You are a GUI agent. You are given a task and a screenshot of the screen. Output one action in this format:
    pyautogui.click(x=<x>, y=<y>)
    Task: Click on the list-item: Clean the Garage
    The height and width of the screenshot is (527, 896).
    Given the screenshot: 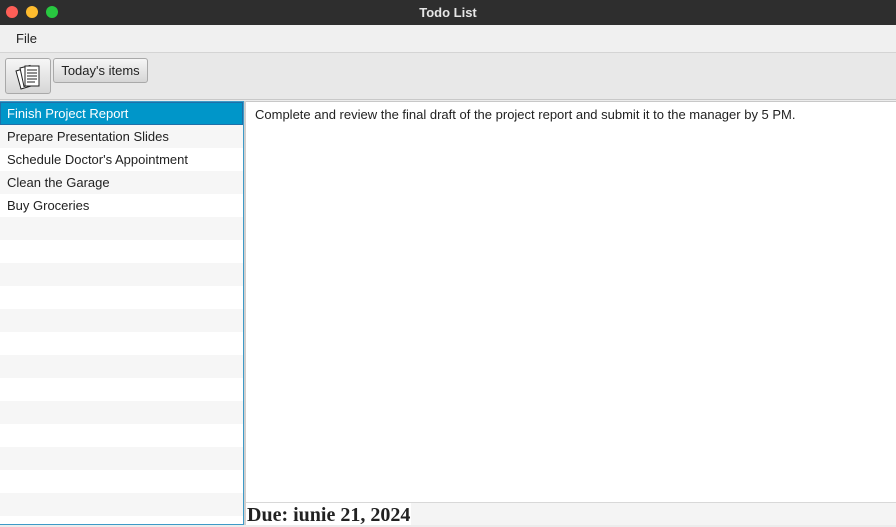 What is the action you would take?
    pyautogui.click(x=121, y=182)
    